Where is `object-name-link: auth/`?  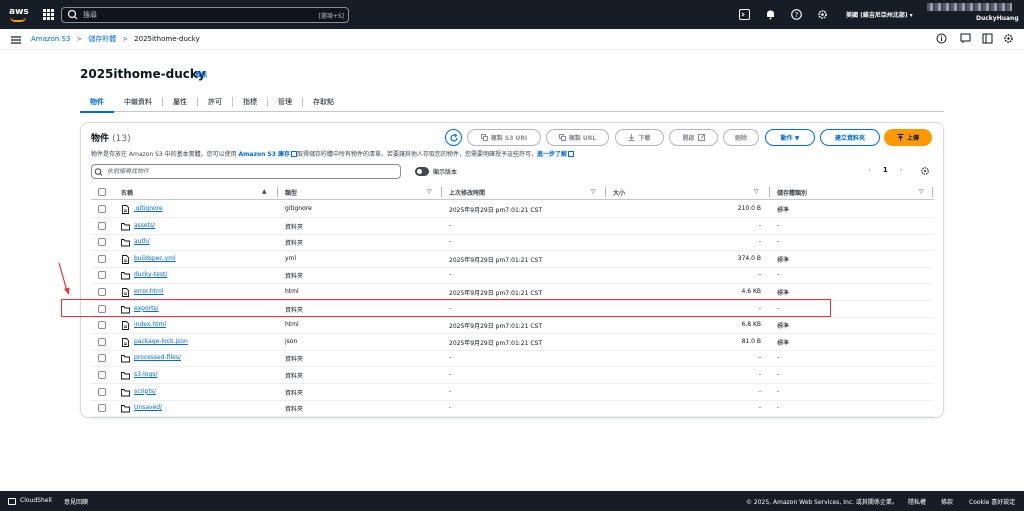
object-name-link: auth/ is located at coordinates (142, 241).